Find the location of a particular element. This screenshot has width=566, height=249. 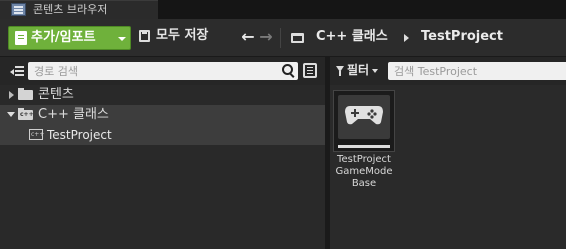

filter-label: 필터 is located at coordinates (358, 70).